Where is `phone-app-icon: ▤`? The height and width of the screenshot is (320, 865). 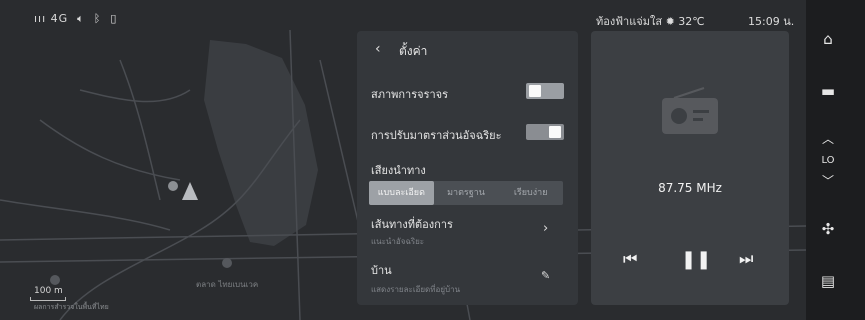 phone-app-icon: ▤ is located at coordinates (828, 281).